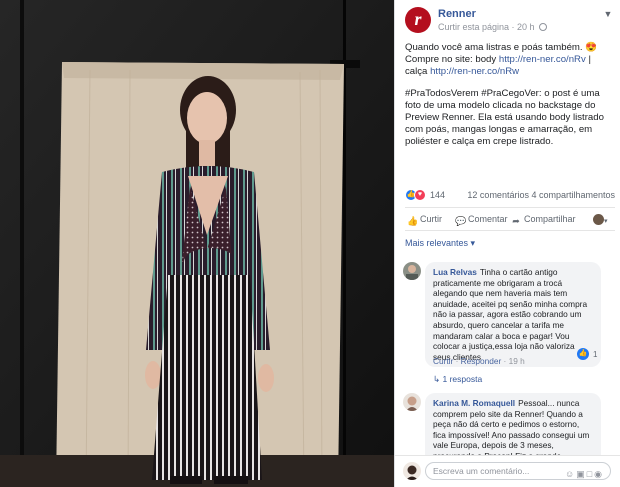 This screenshot has height=487, width=620. I want to click on replies-count: 1 resposta, so click(462, 379).